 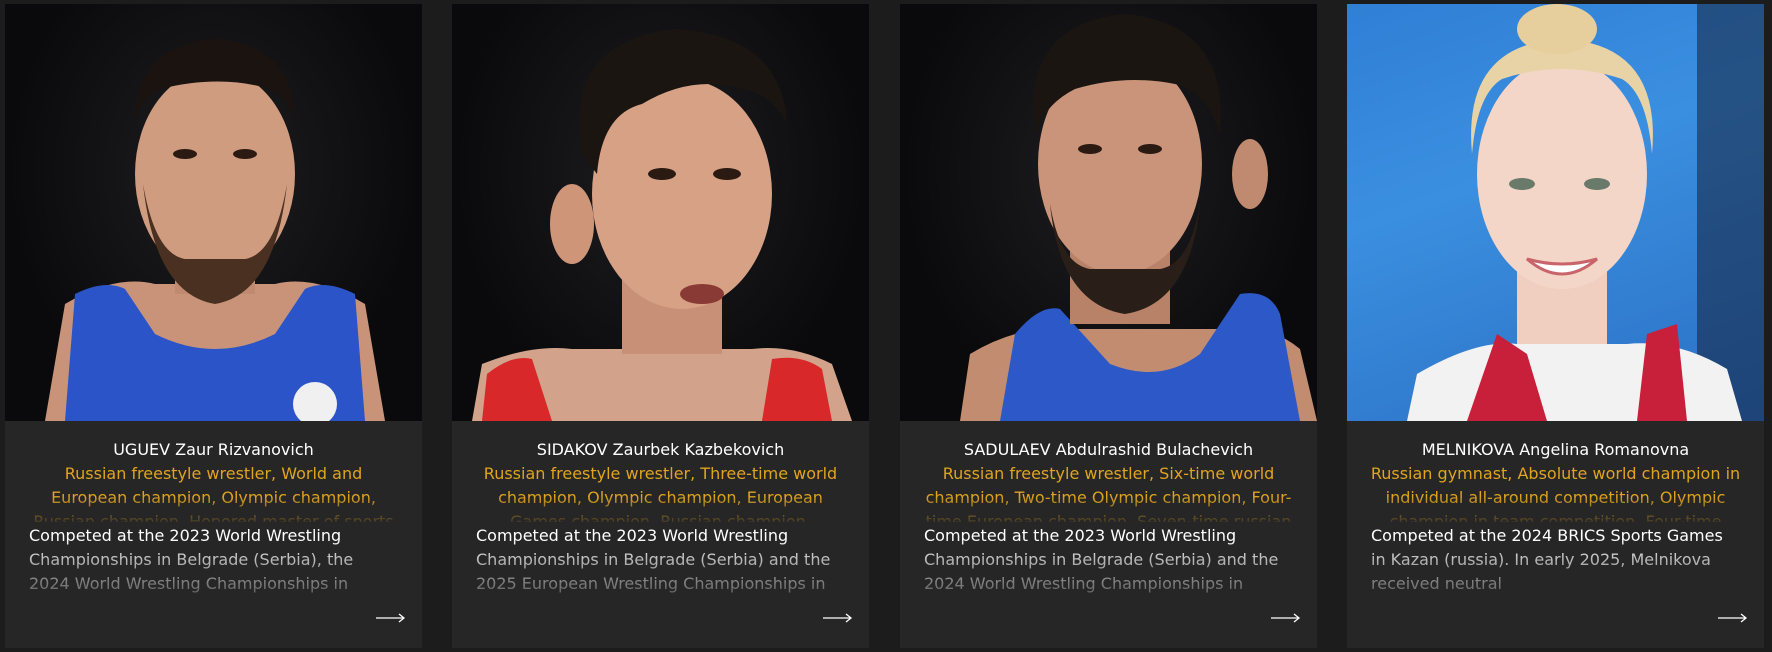 I want to click on athlete-name: SADULAEV Abdulrashid Bulachevich, so click(x=1108, y=449).